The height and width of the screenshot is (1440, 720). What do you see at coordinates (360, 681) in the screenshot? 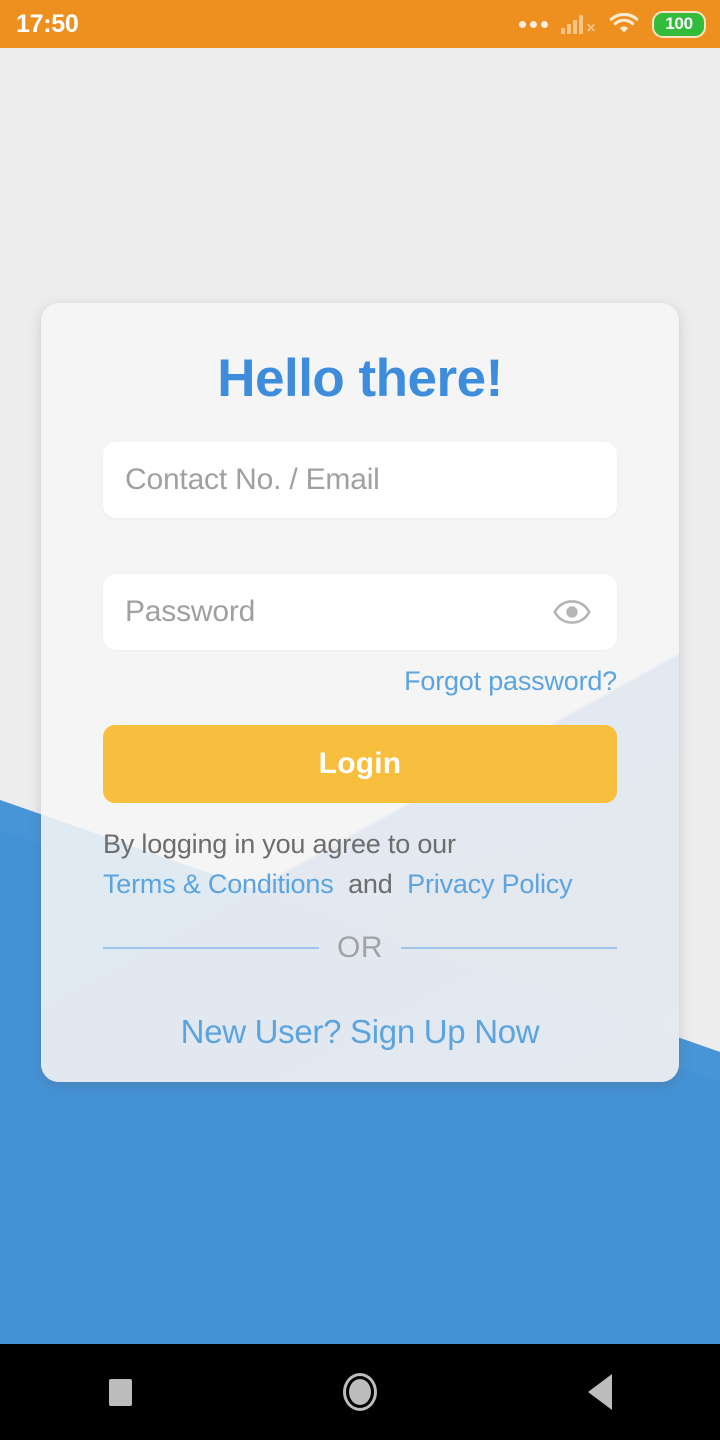
I see `forgot-password-row: Forgot password?` at bounding box center [360, 681].